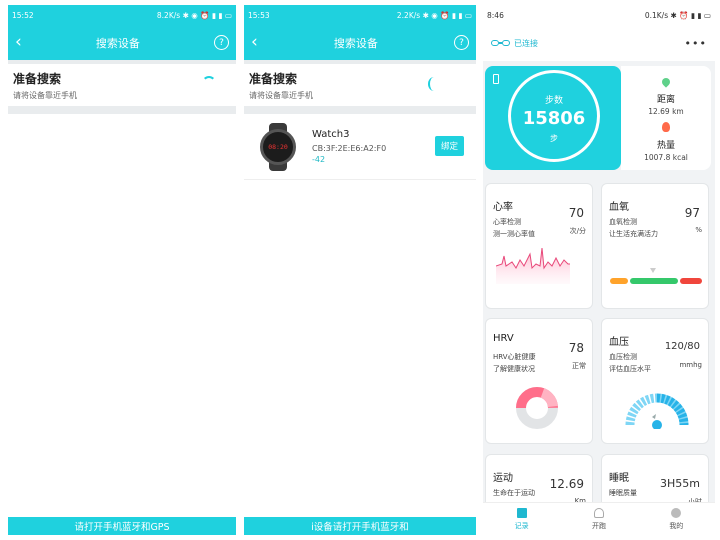 The height and width of the screenshot is (540, 720). I want to click on hrv-card: HRV HRV心脏健康 了解健康状况 78 正常, so click(539, 381).